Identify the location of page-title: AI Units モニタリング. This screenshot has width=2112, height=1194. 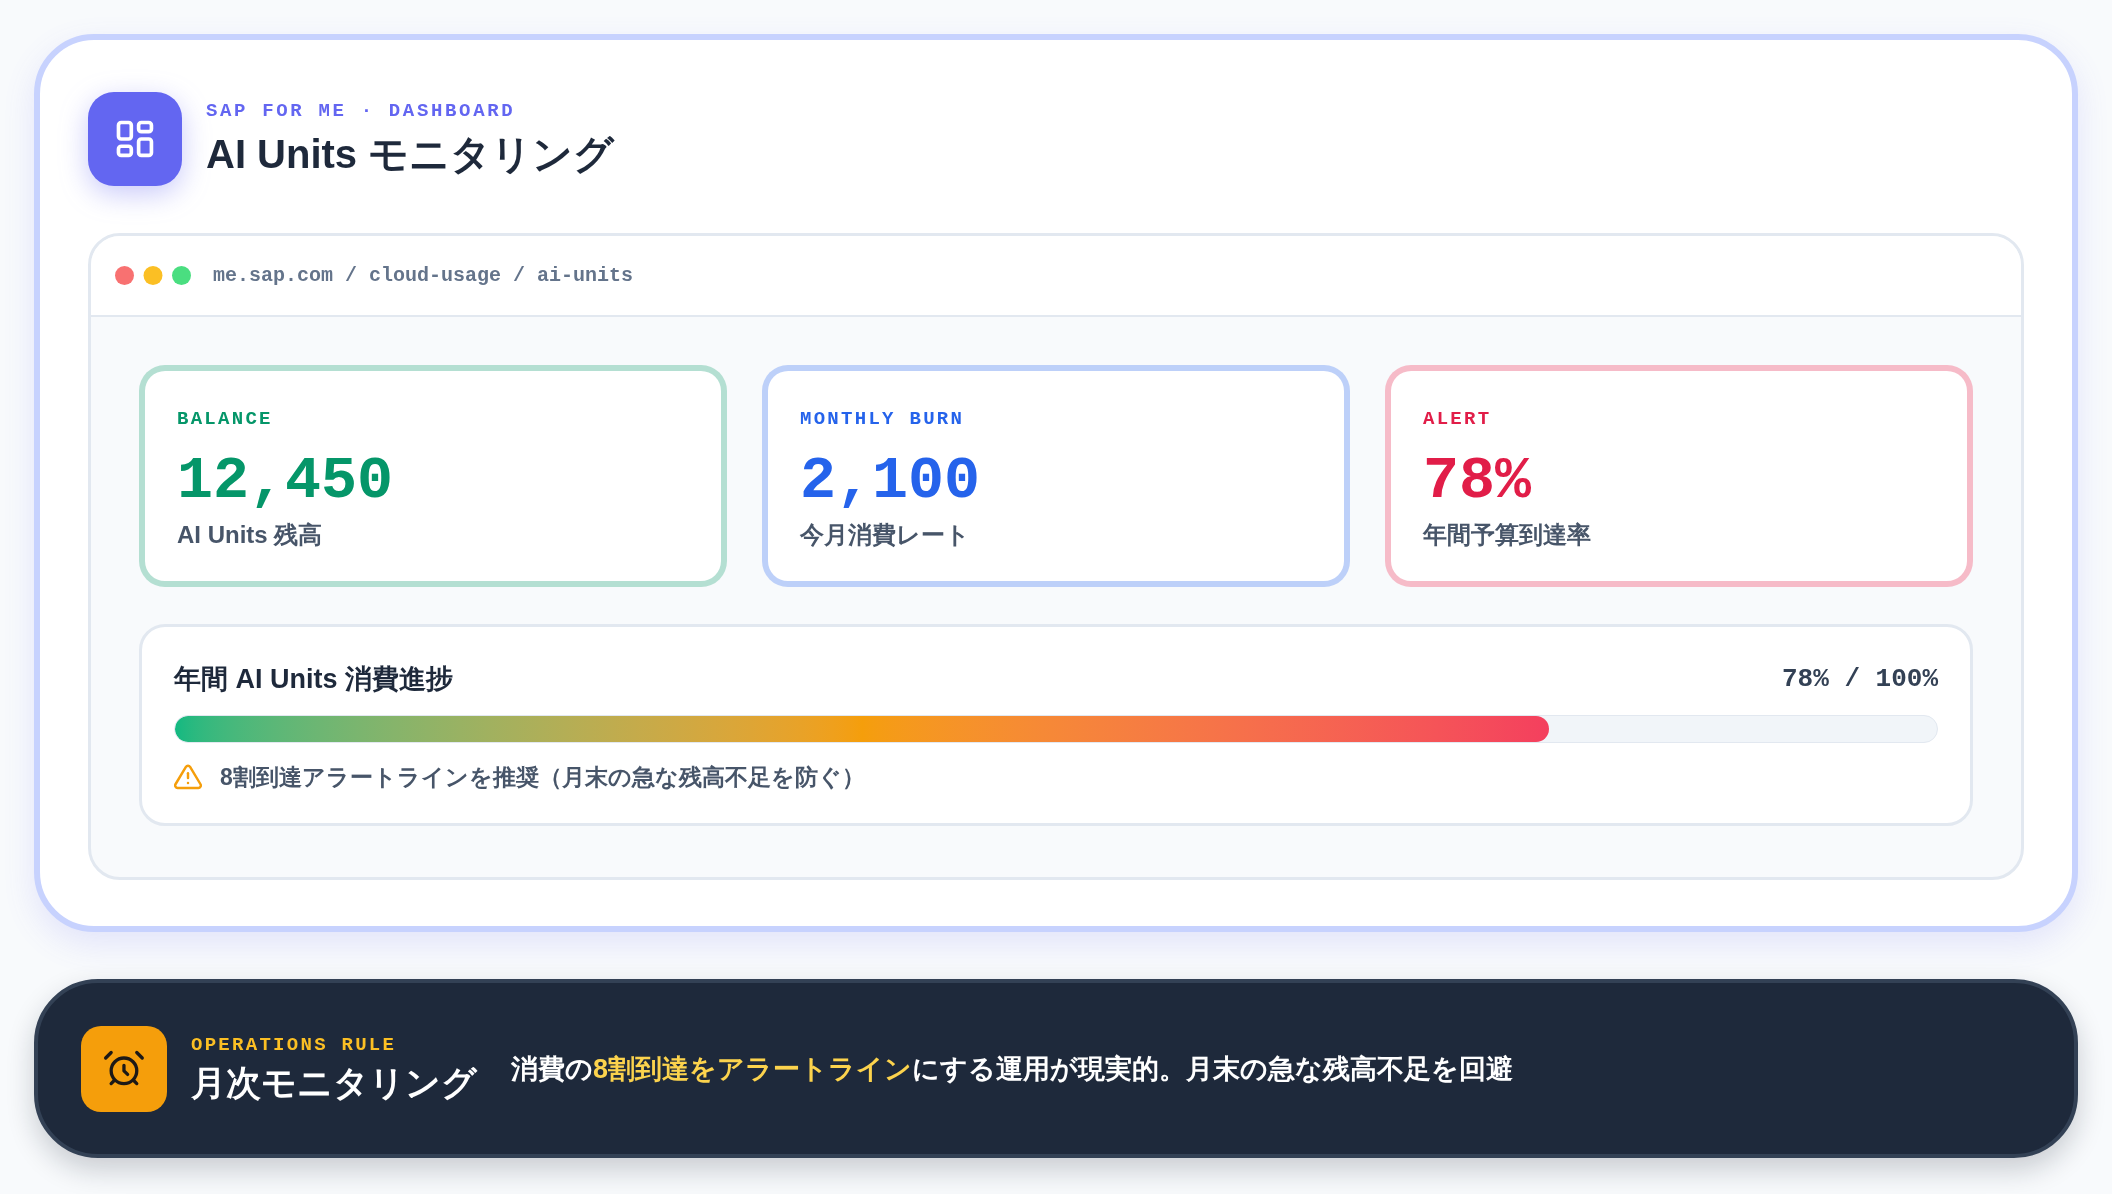
(410, 154).